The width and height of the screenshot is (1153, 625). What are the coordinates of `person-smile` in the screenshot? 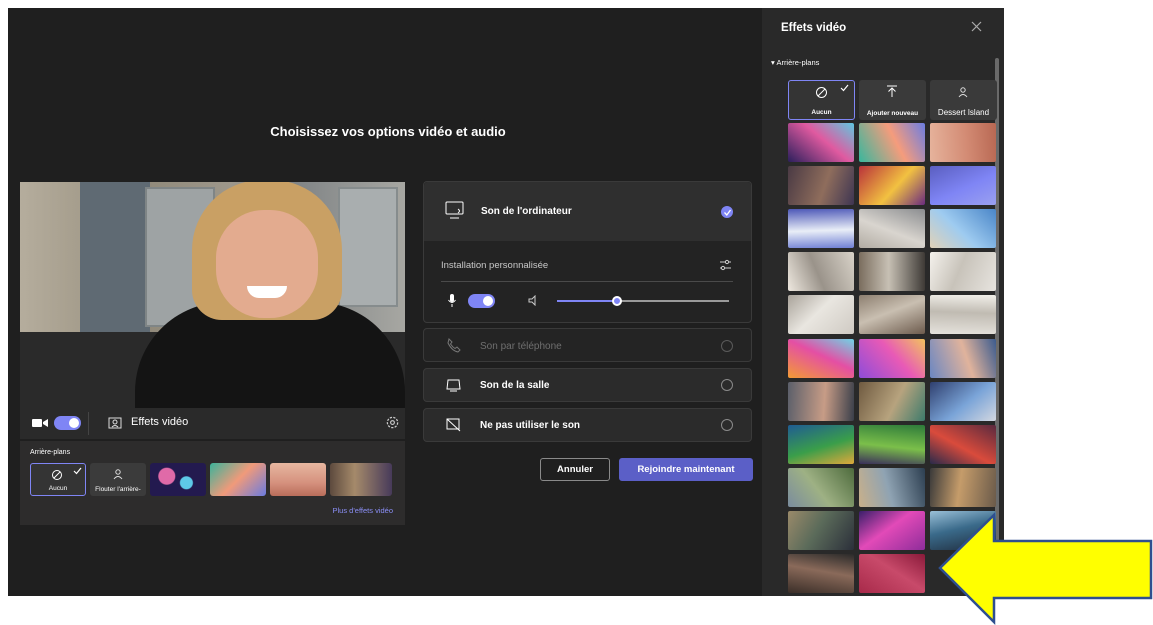 It's located at (267, 292).